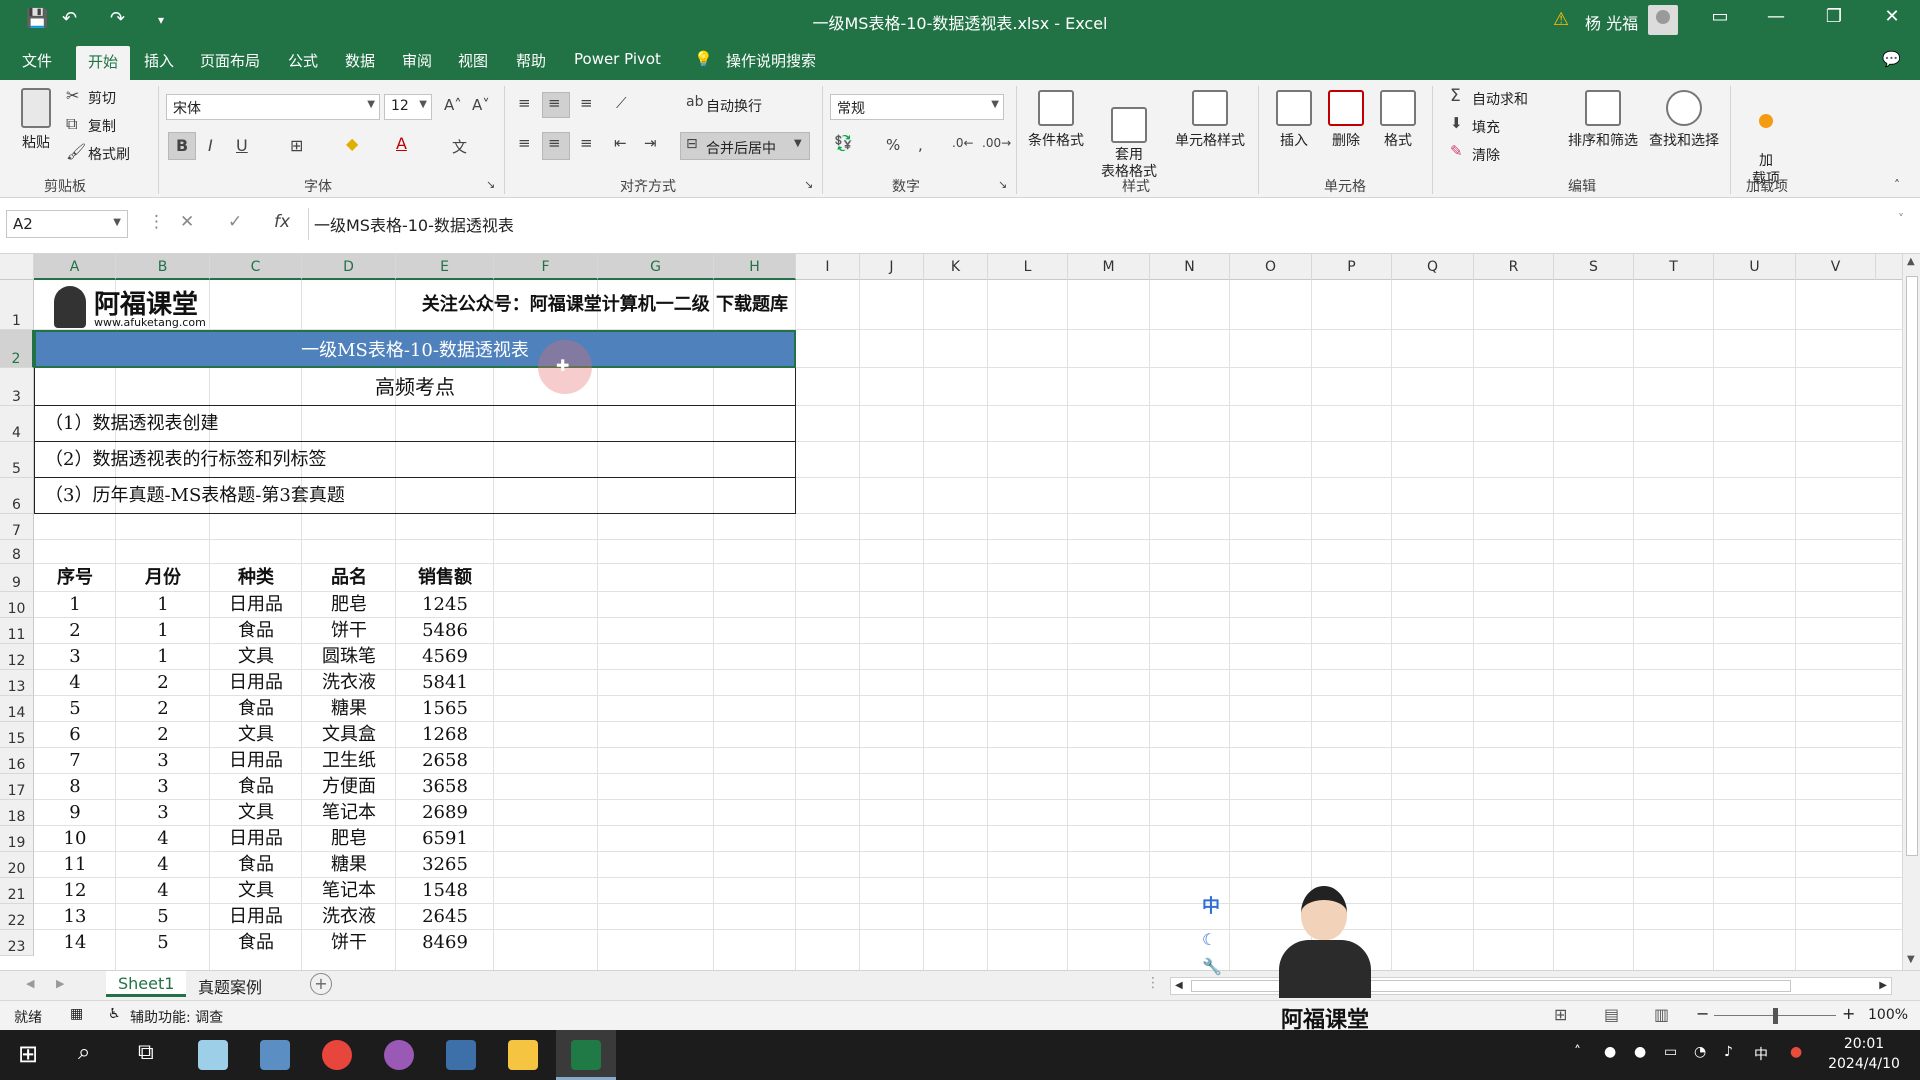 Image resolution: width=1920 pixels, height=1080 pixels. What do you see at coordinates (1640, 1052) in the screenshot?
I see `tray-icon-2: ●` at bounding box center [1640, 1052].